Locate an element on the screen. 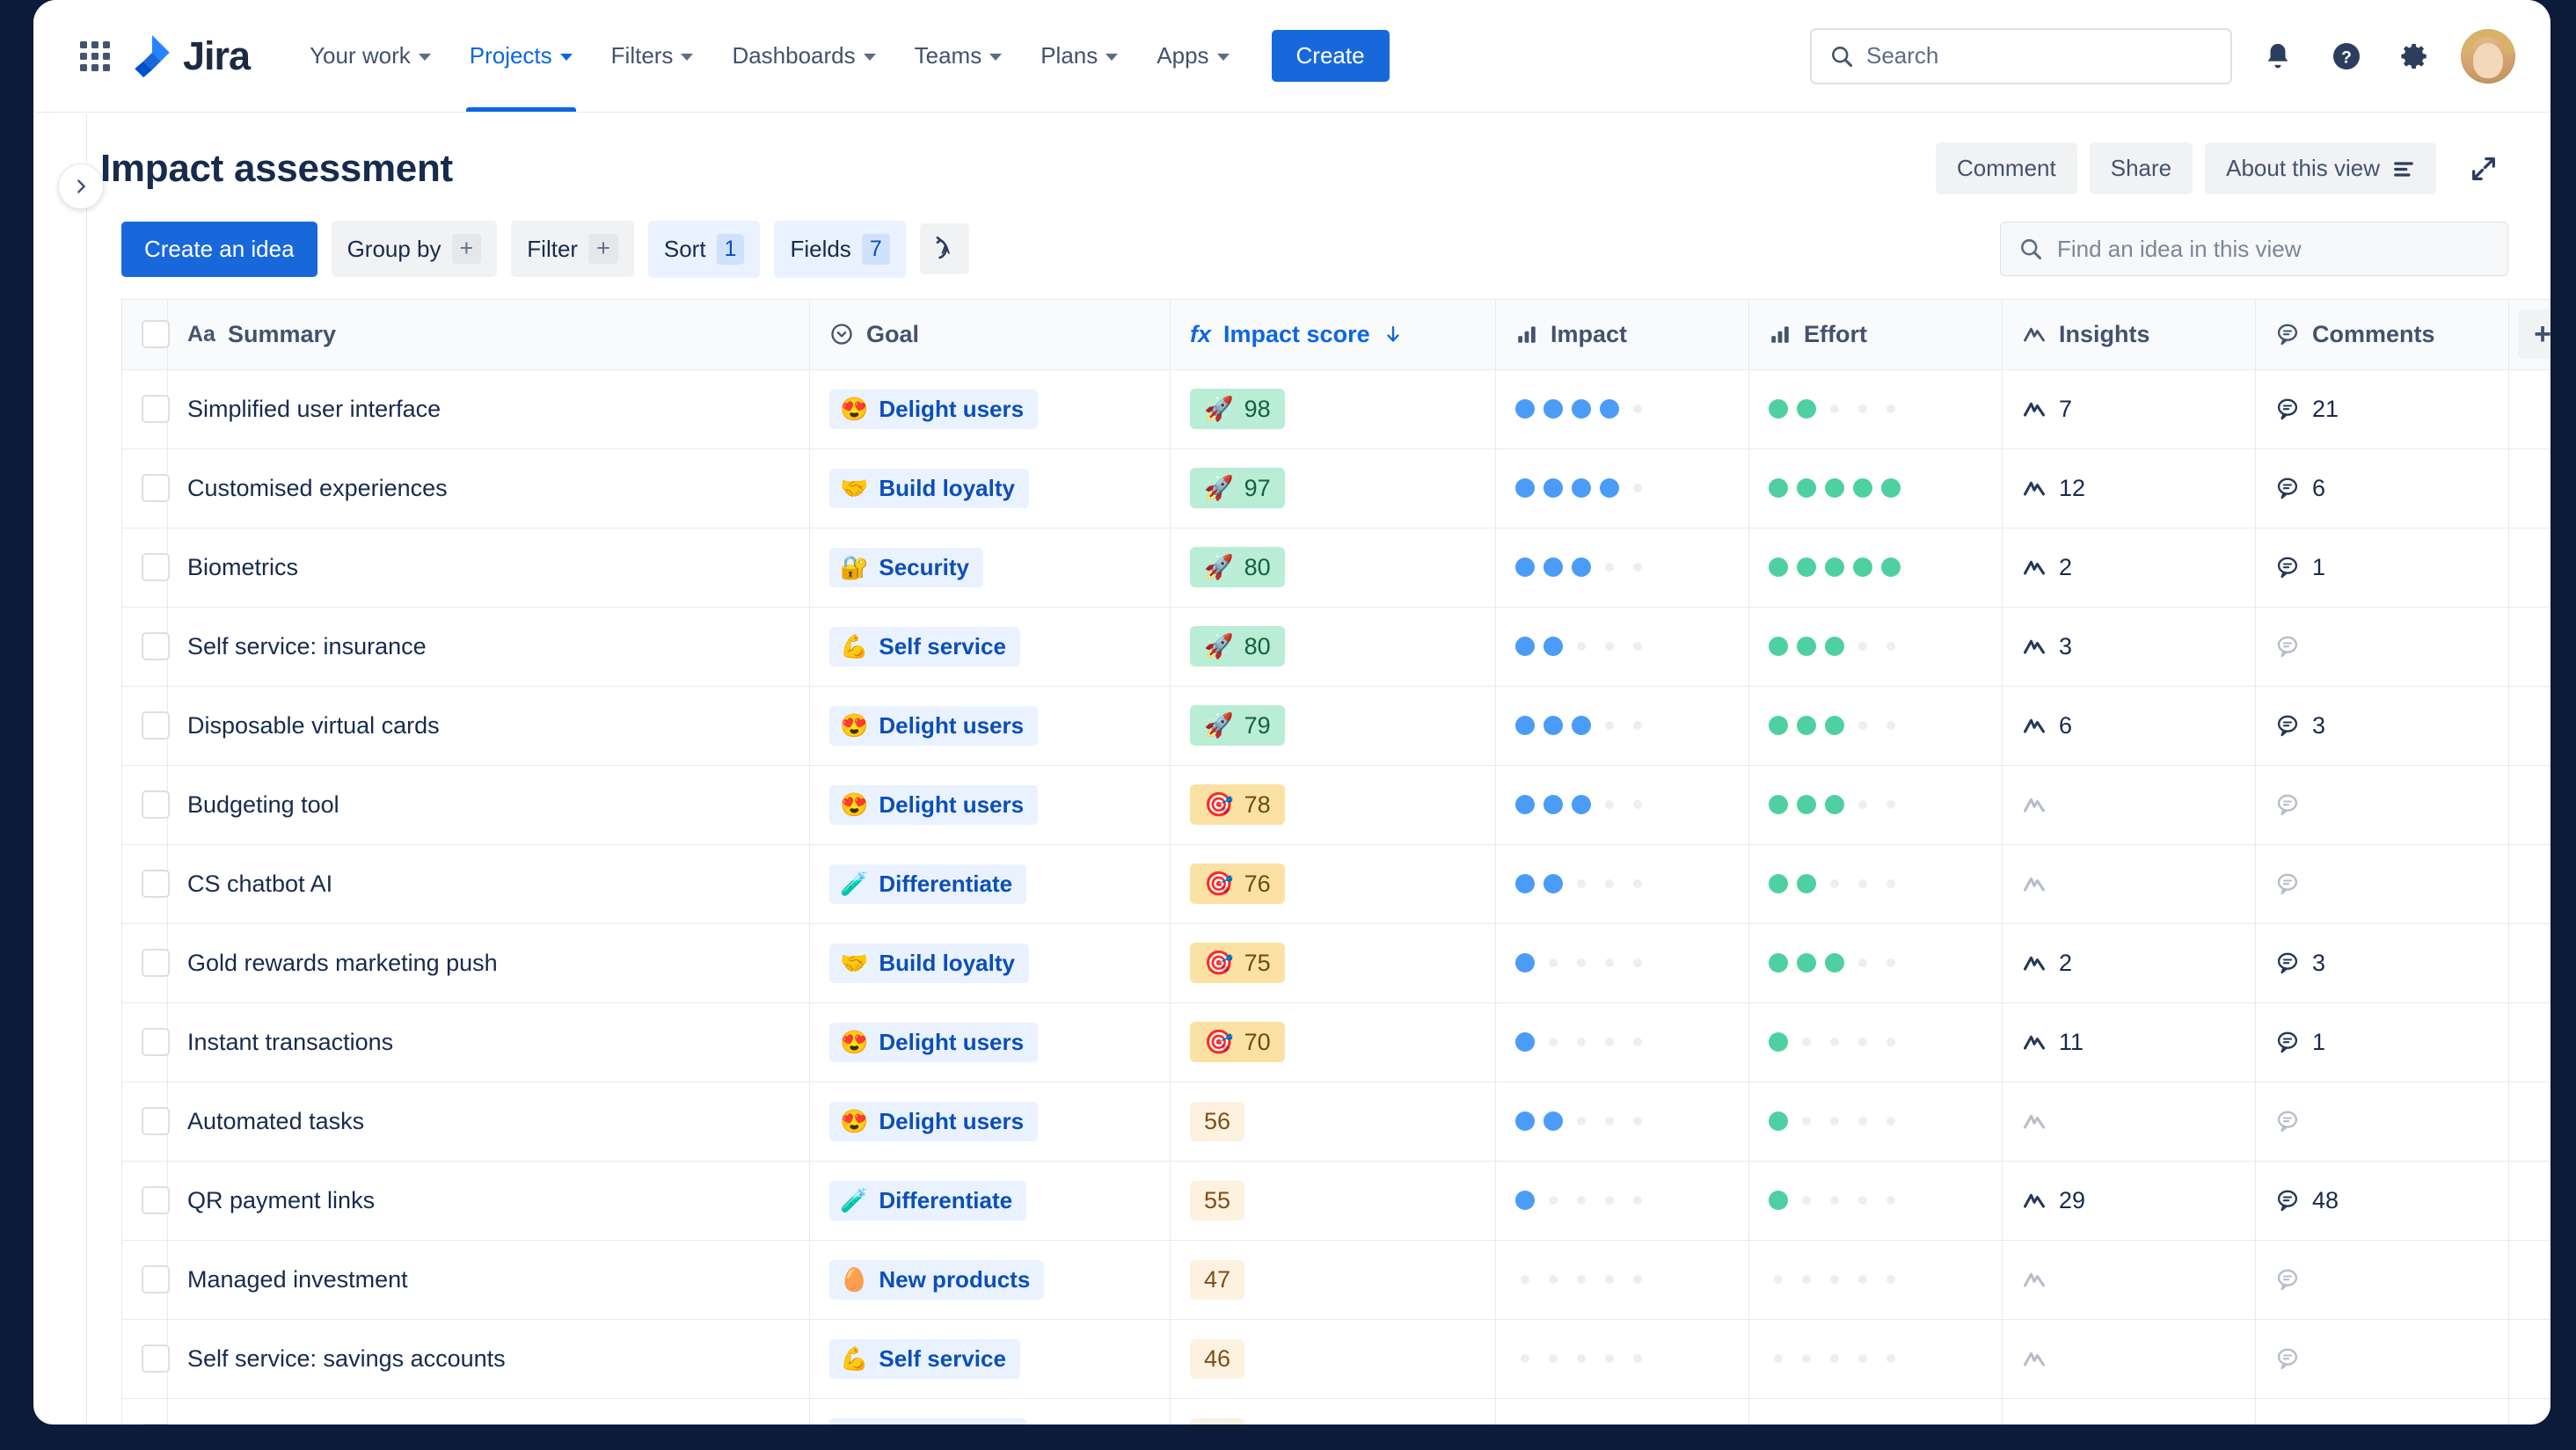  column-header-effort: Effort is located at coordinates (1876, 334).